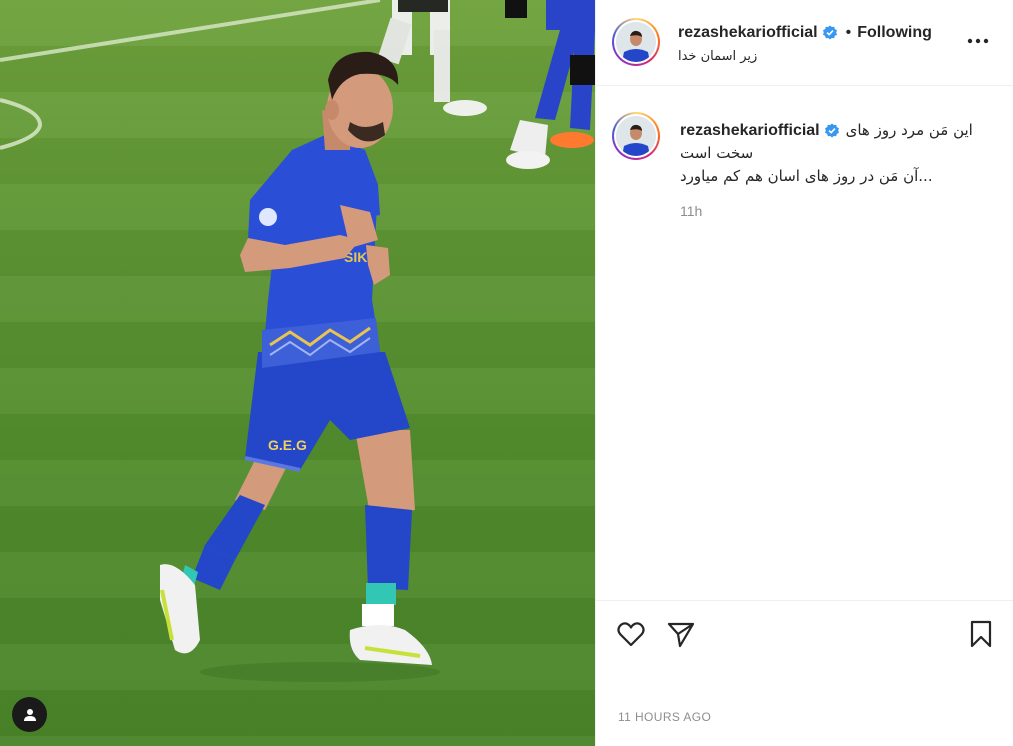  Describe the element at coordinates (806, 176) in the screenshot. I see `caption-line-3: ...آن مَن در روز های اسان هم کم میاورد` at that location.